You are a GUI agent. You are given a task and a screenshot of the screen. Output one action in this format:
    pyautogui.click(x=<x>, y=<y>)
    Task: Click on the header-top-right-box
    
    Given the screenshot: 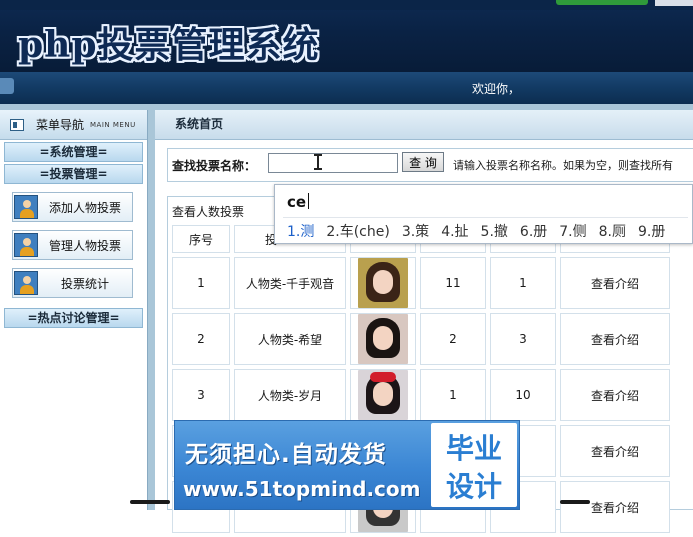 What is the action you would take?
    pyautogui.click(x=674, y=3)
    